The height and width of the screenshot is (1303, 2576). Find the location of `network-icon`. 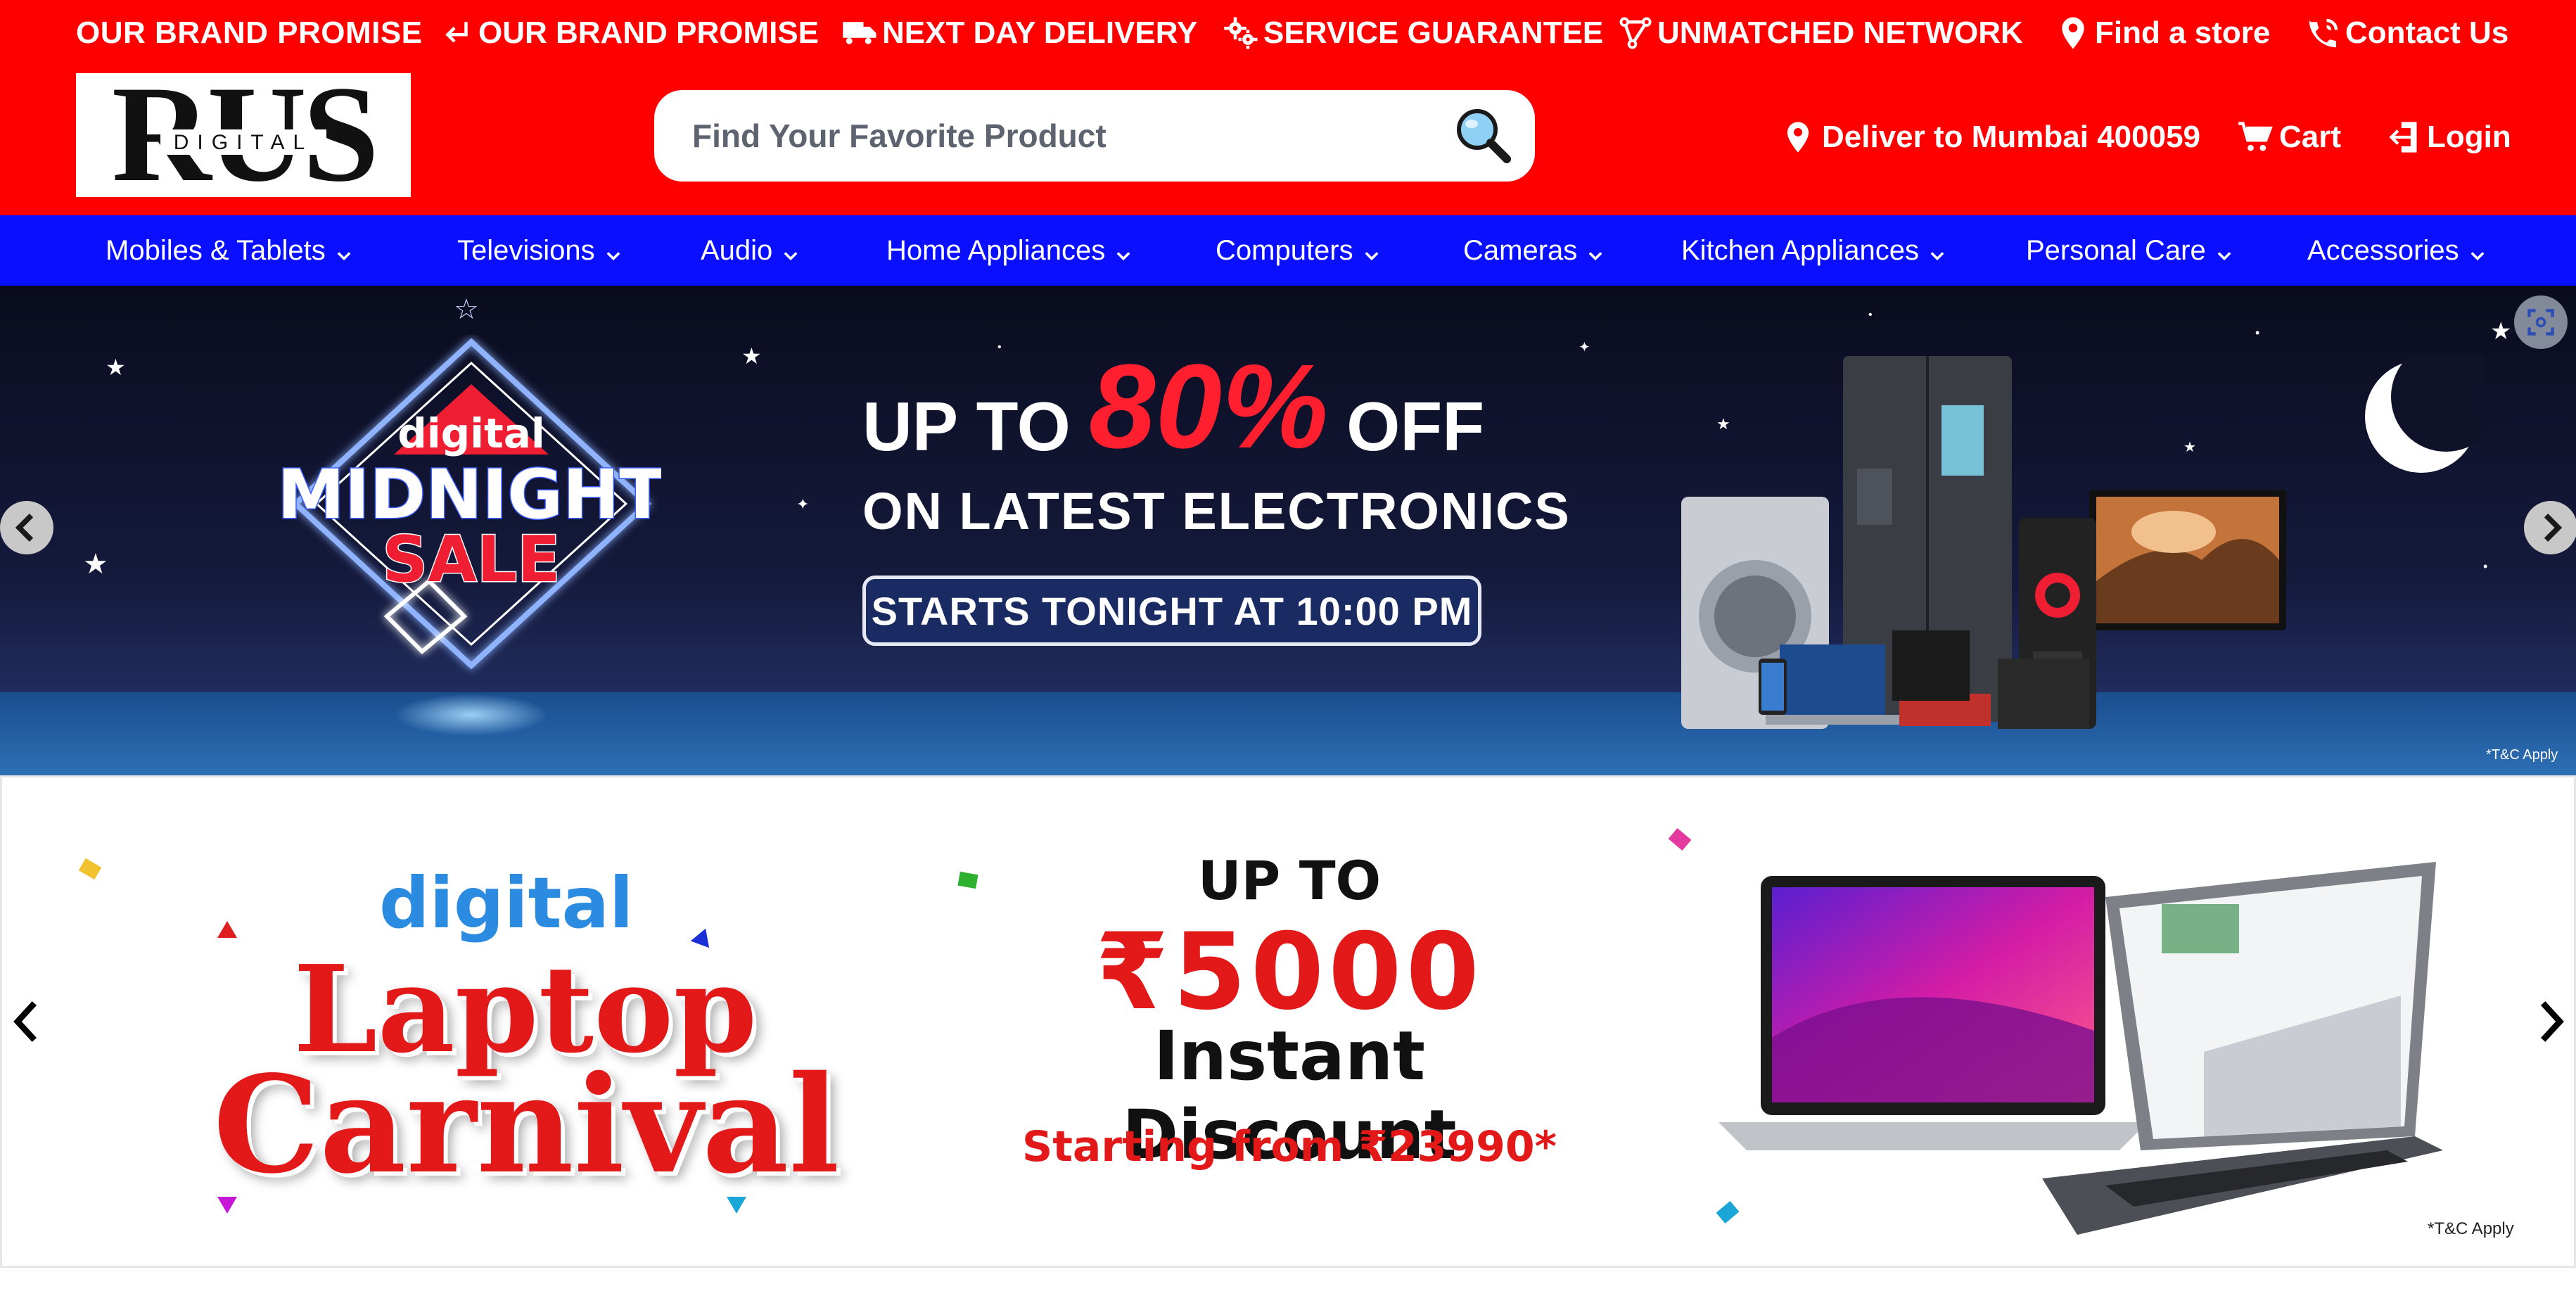

network-icon is located at coordinates (1635, 33).